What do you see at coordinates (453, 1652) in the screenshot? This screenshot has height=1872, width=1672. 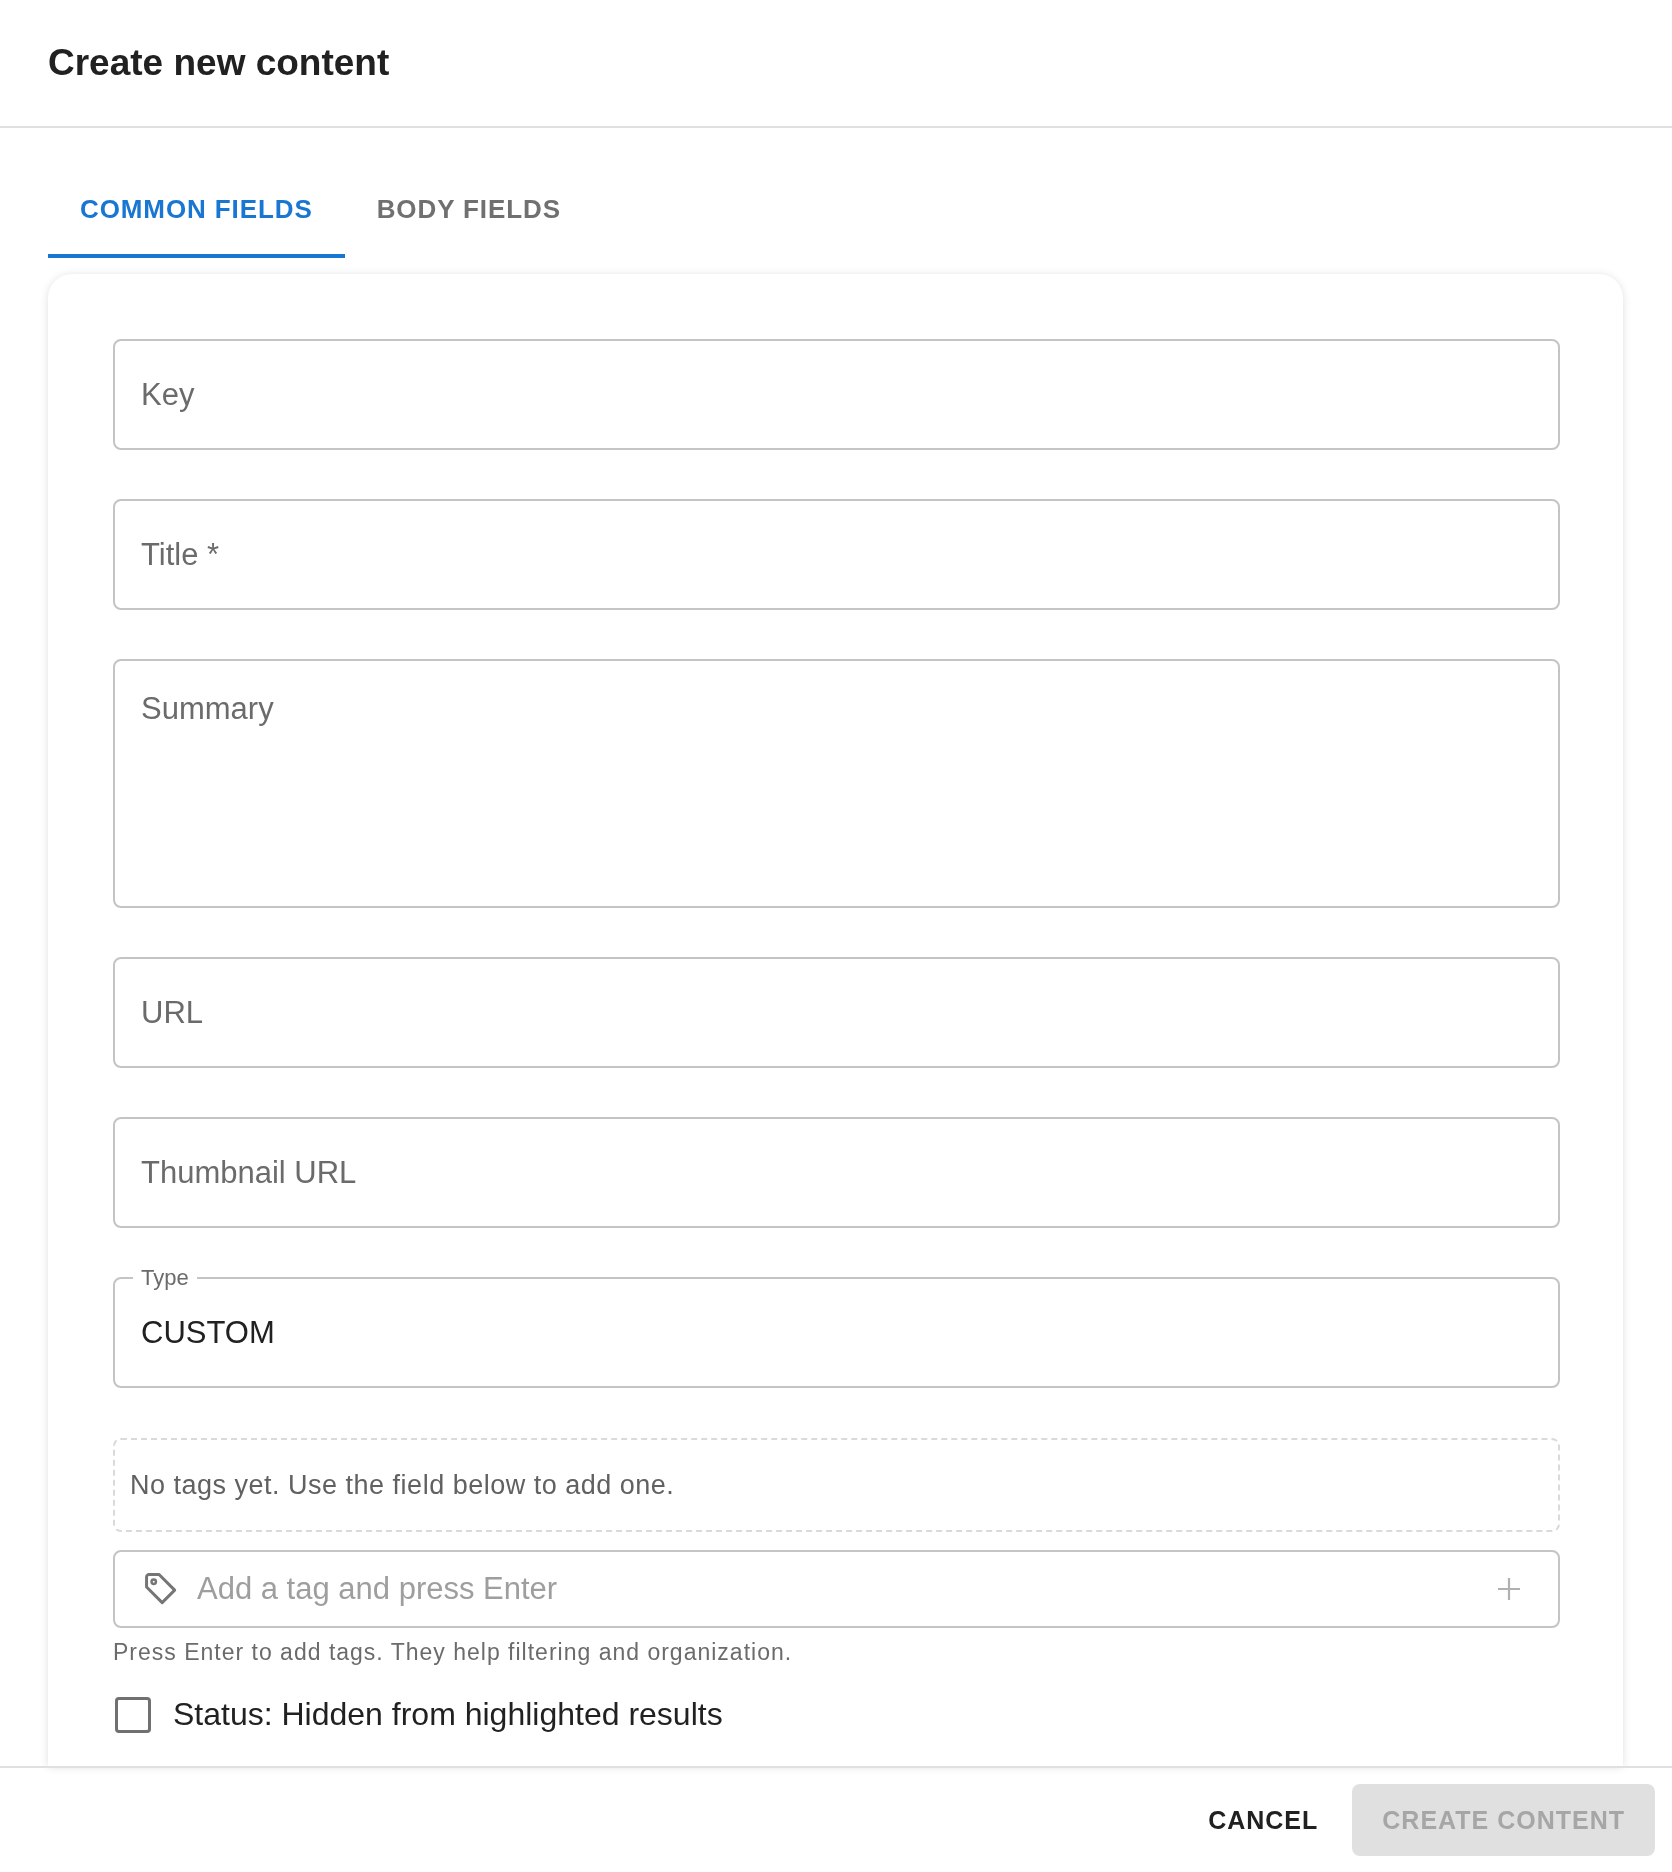 I see `helper-text: Press Enter to add tags. They help filtering and organization.` at bounding box center [453, 1652].